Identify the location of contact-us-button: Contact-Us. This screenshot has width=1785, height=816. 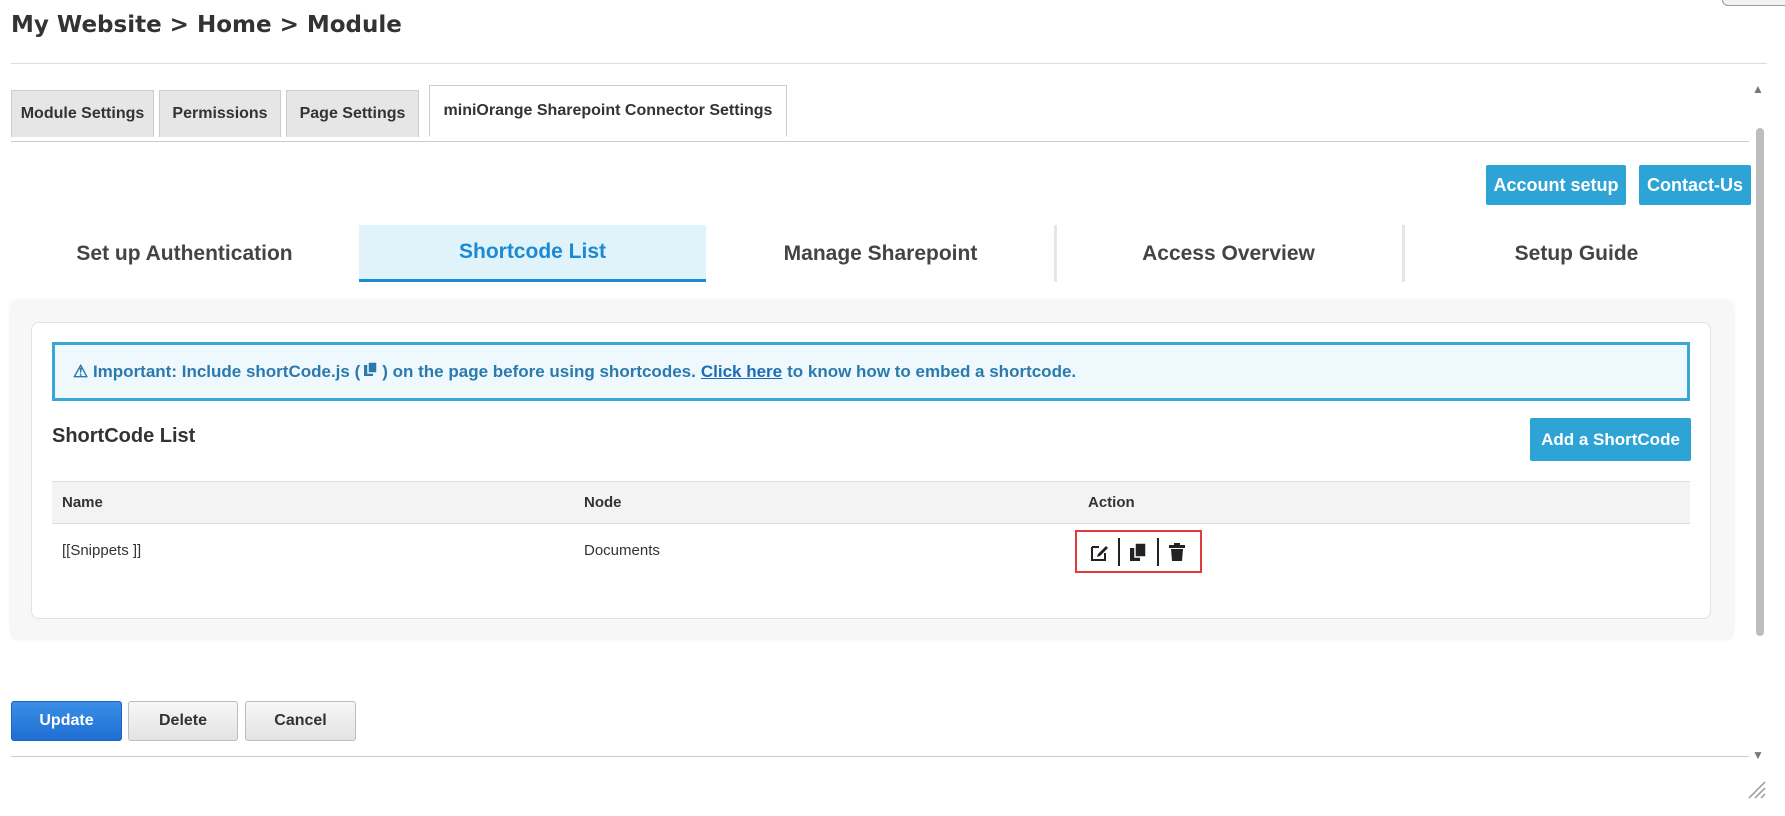
(1695, 185).